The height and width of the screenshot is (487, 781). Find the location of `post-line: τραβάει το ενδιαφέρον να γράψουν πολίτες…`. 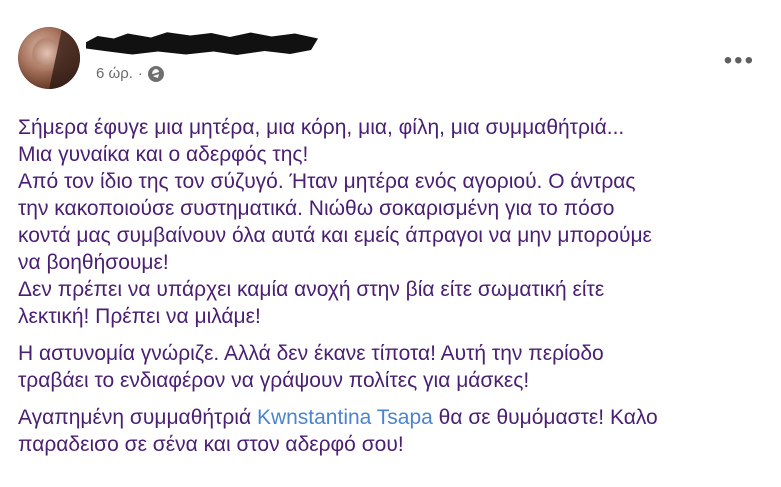

post-line: τραβάει το ενδιαφέρον να γράψουν πολίτες… is located at coordinates (274, 380).